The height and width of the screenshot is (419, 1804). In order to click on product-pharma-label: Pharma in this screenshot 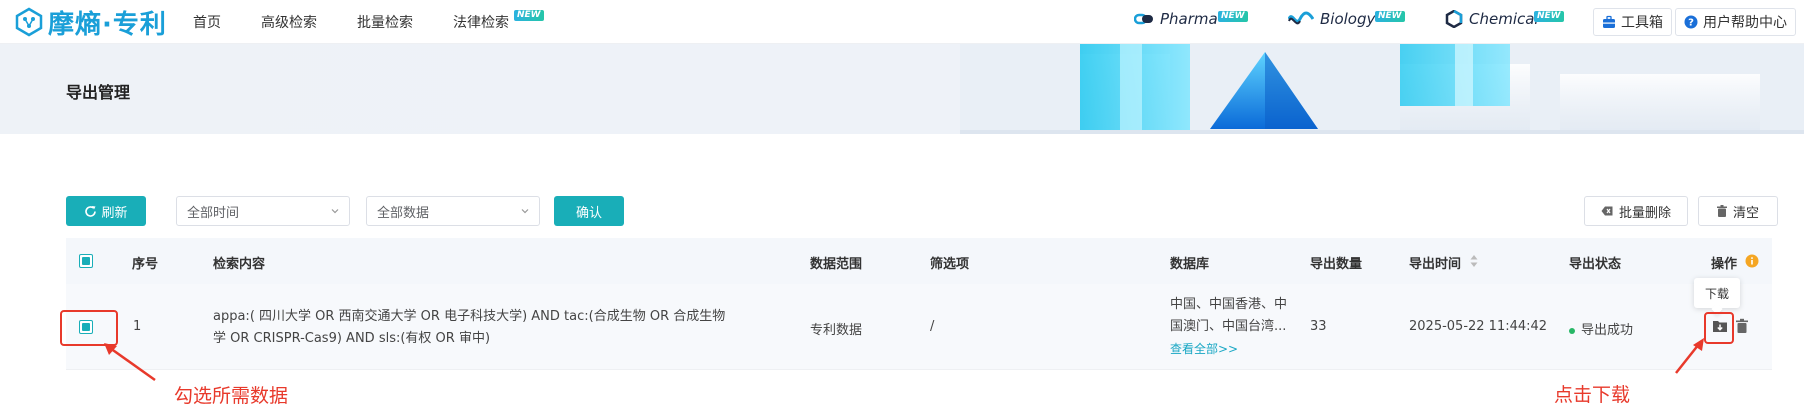, I will do `click(1189, 19)`.